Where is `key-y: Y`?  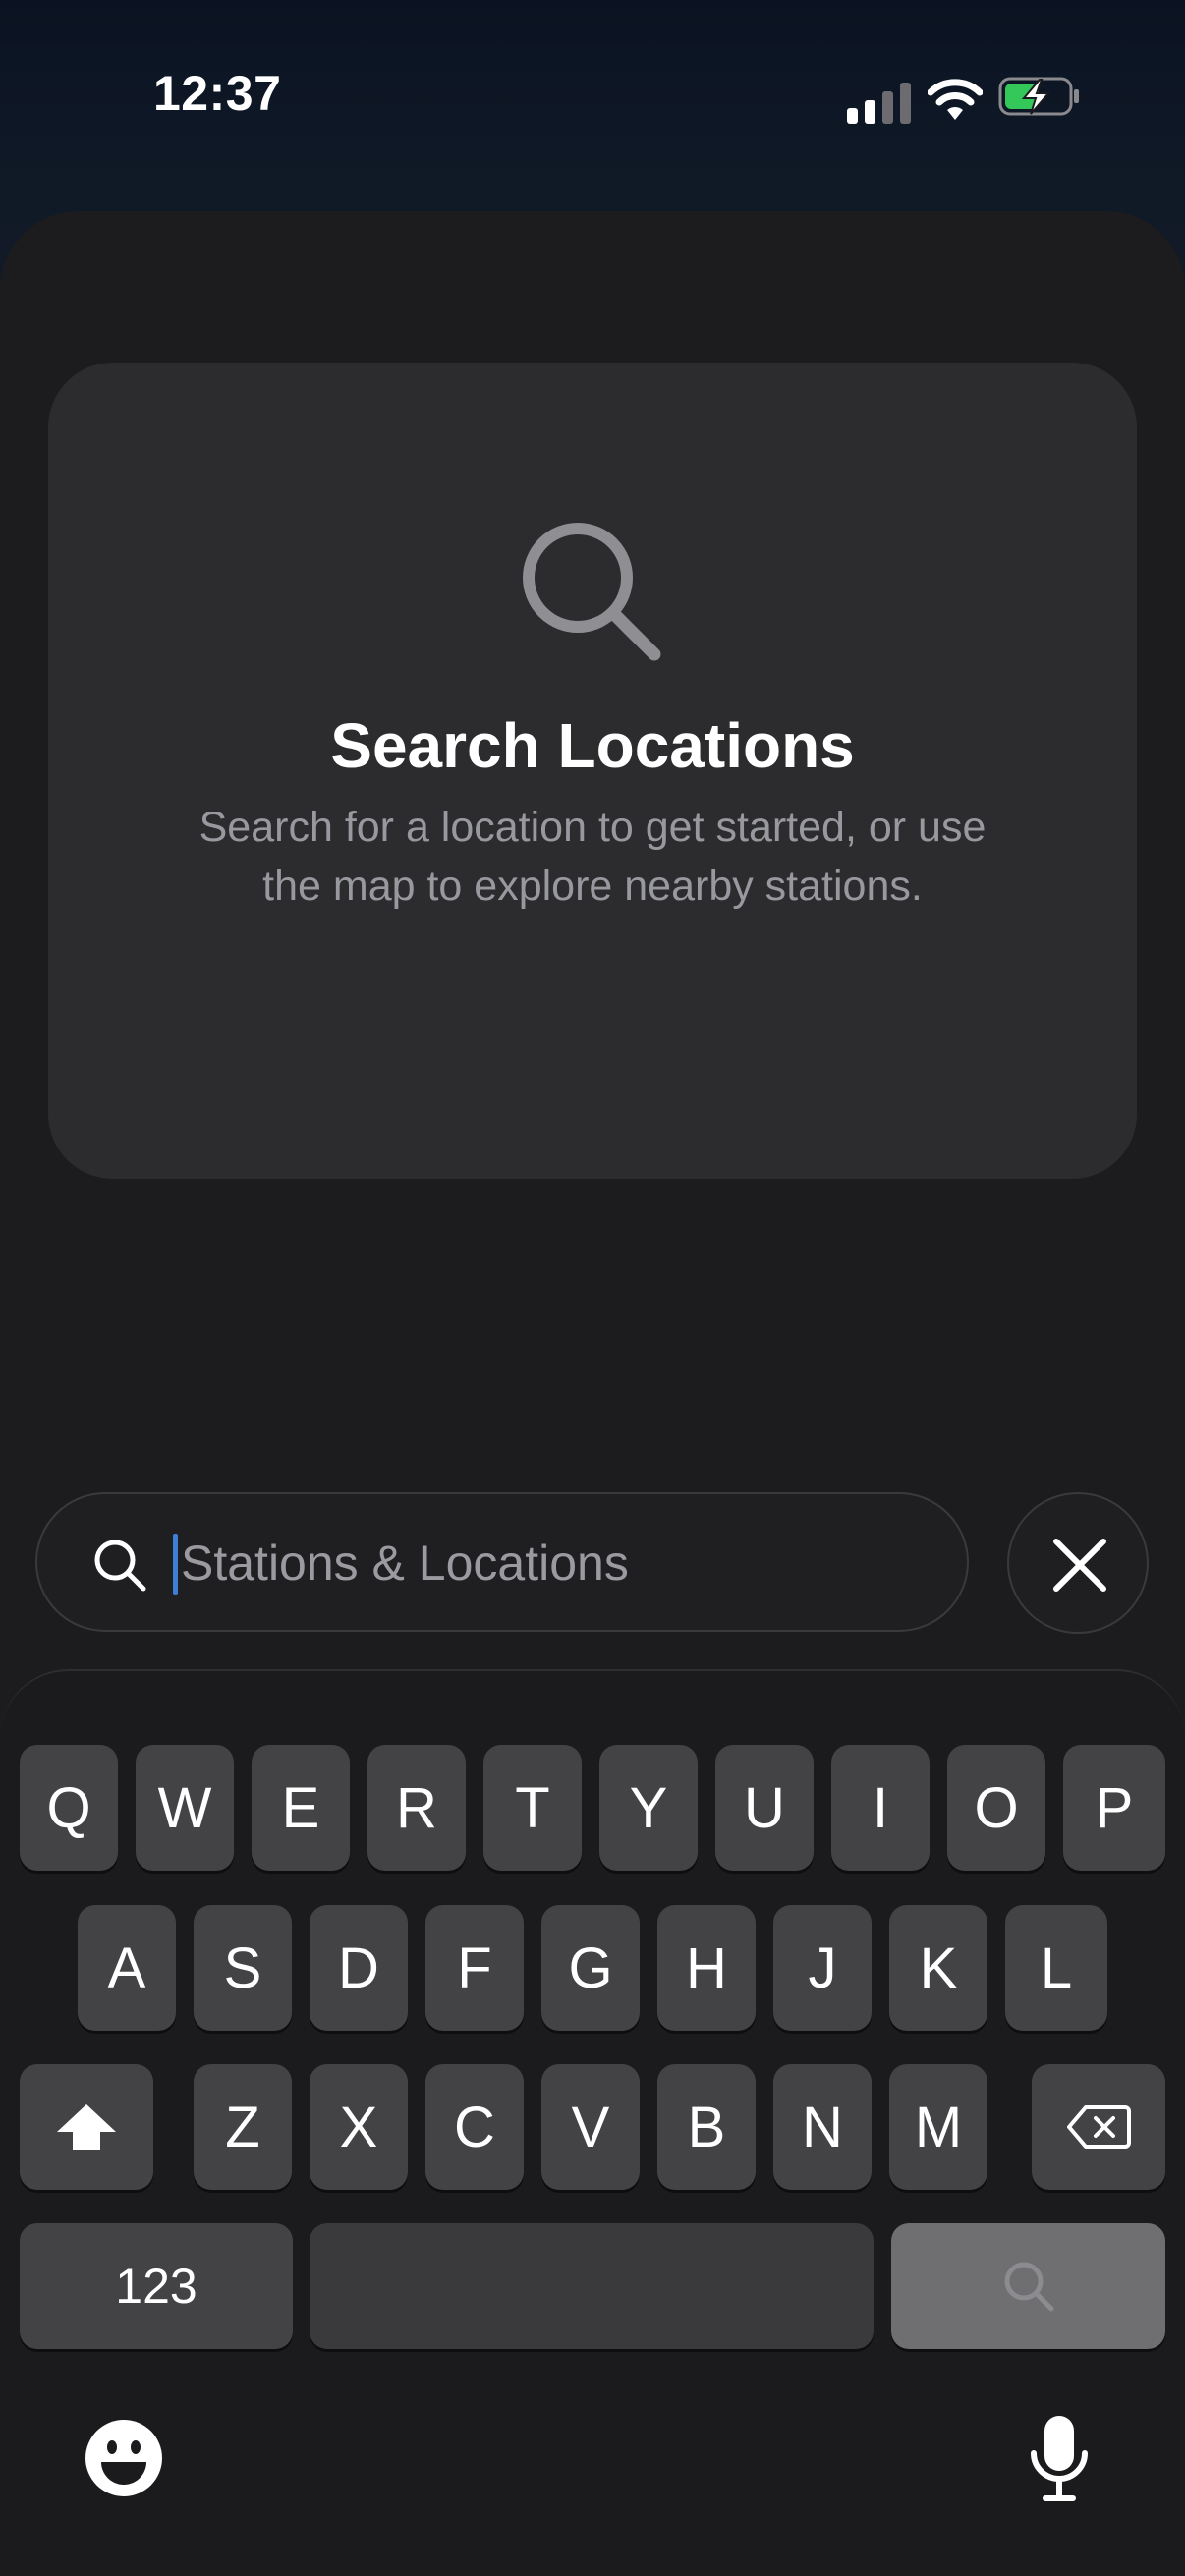 key-y: Y is located at coordinates (649, 1808).